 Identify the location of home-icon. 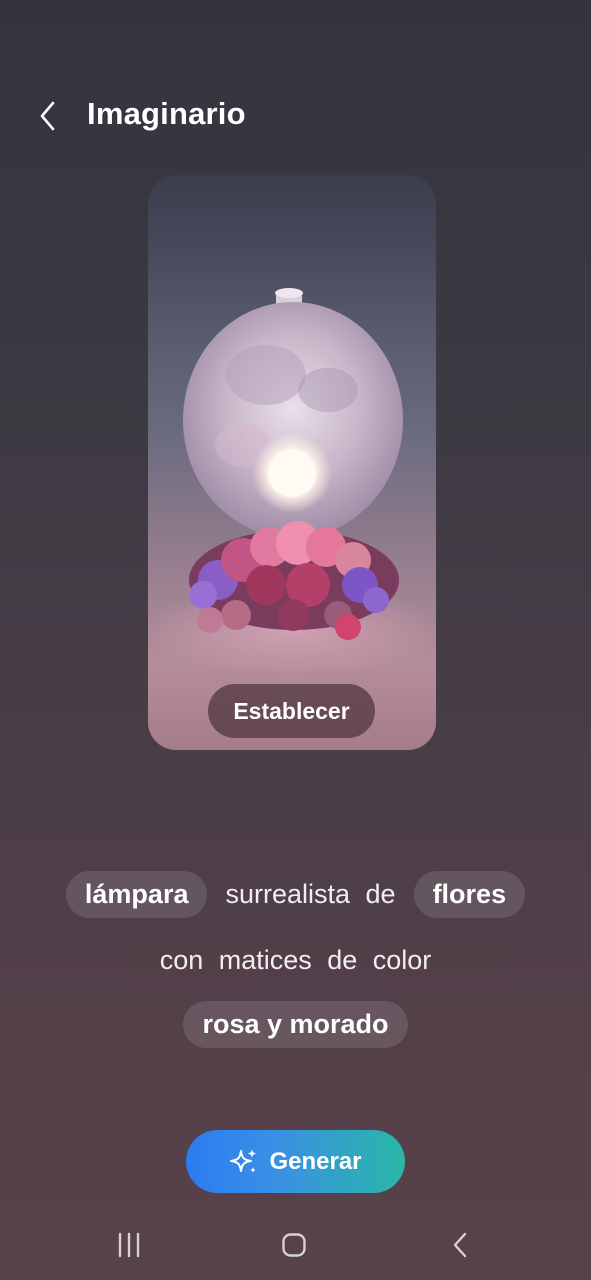
(294, 1245).